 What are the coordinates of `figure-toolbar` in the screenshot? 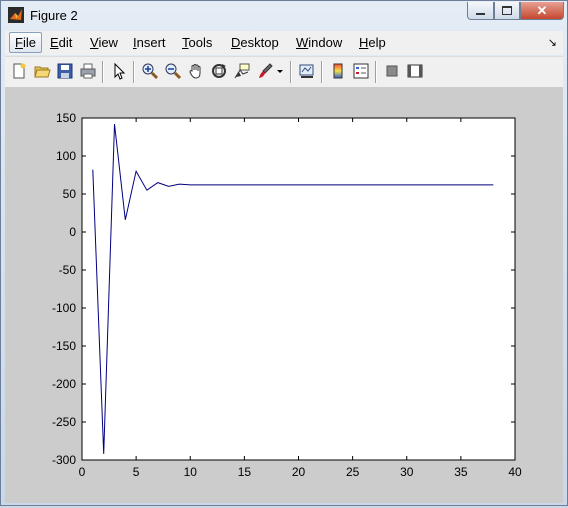 It's located at (284, 71).